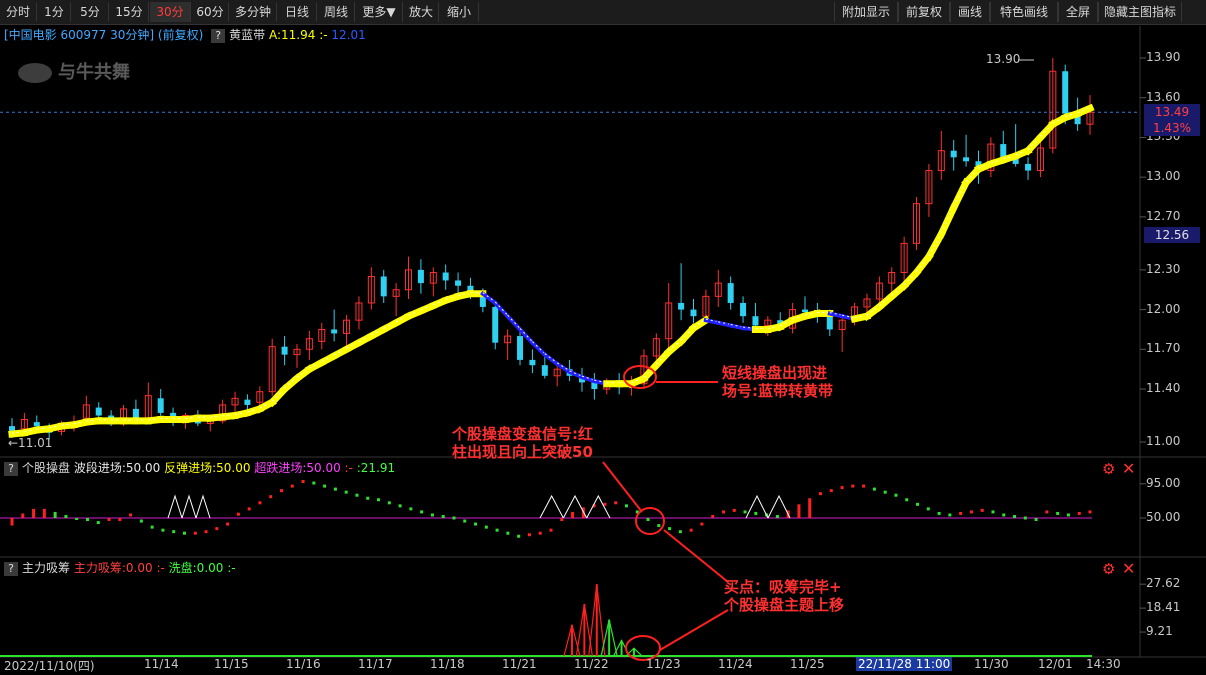 This screenshot has width=1206, height=675. I want to click on sub1-title: 个股操盘, so click(46, 468).